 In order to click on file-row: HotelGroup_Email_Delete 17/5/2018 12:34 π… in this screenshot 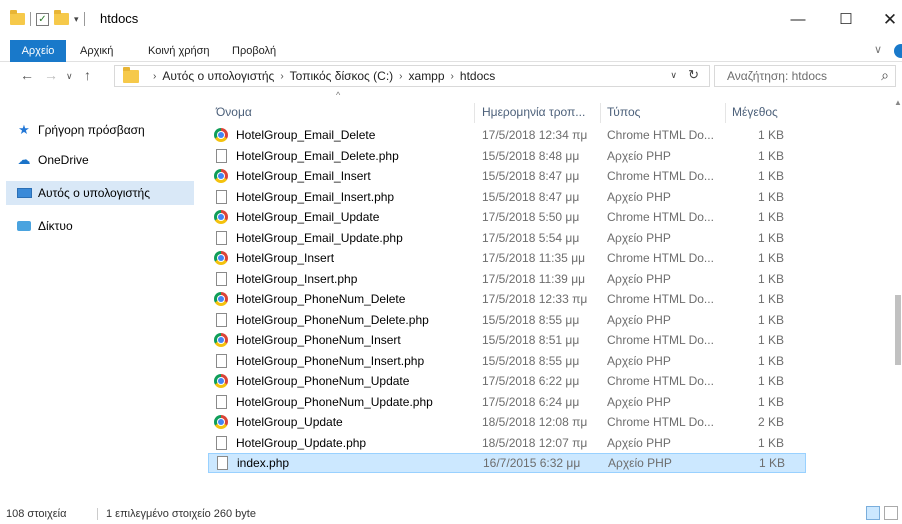, I will do `click(507, 135)`.